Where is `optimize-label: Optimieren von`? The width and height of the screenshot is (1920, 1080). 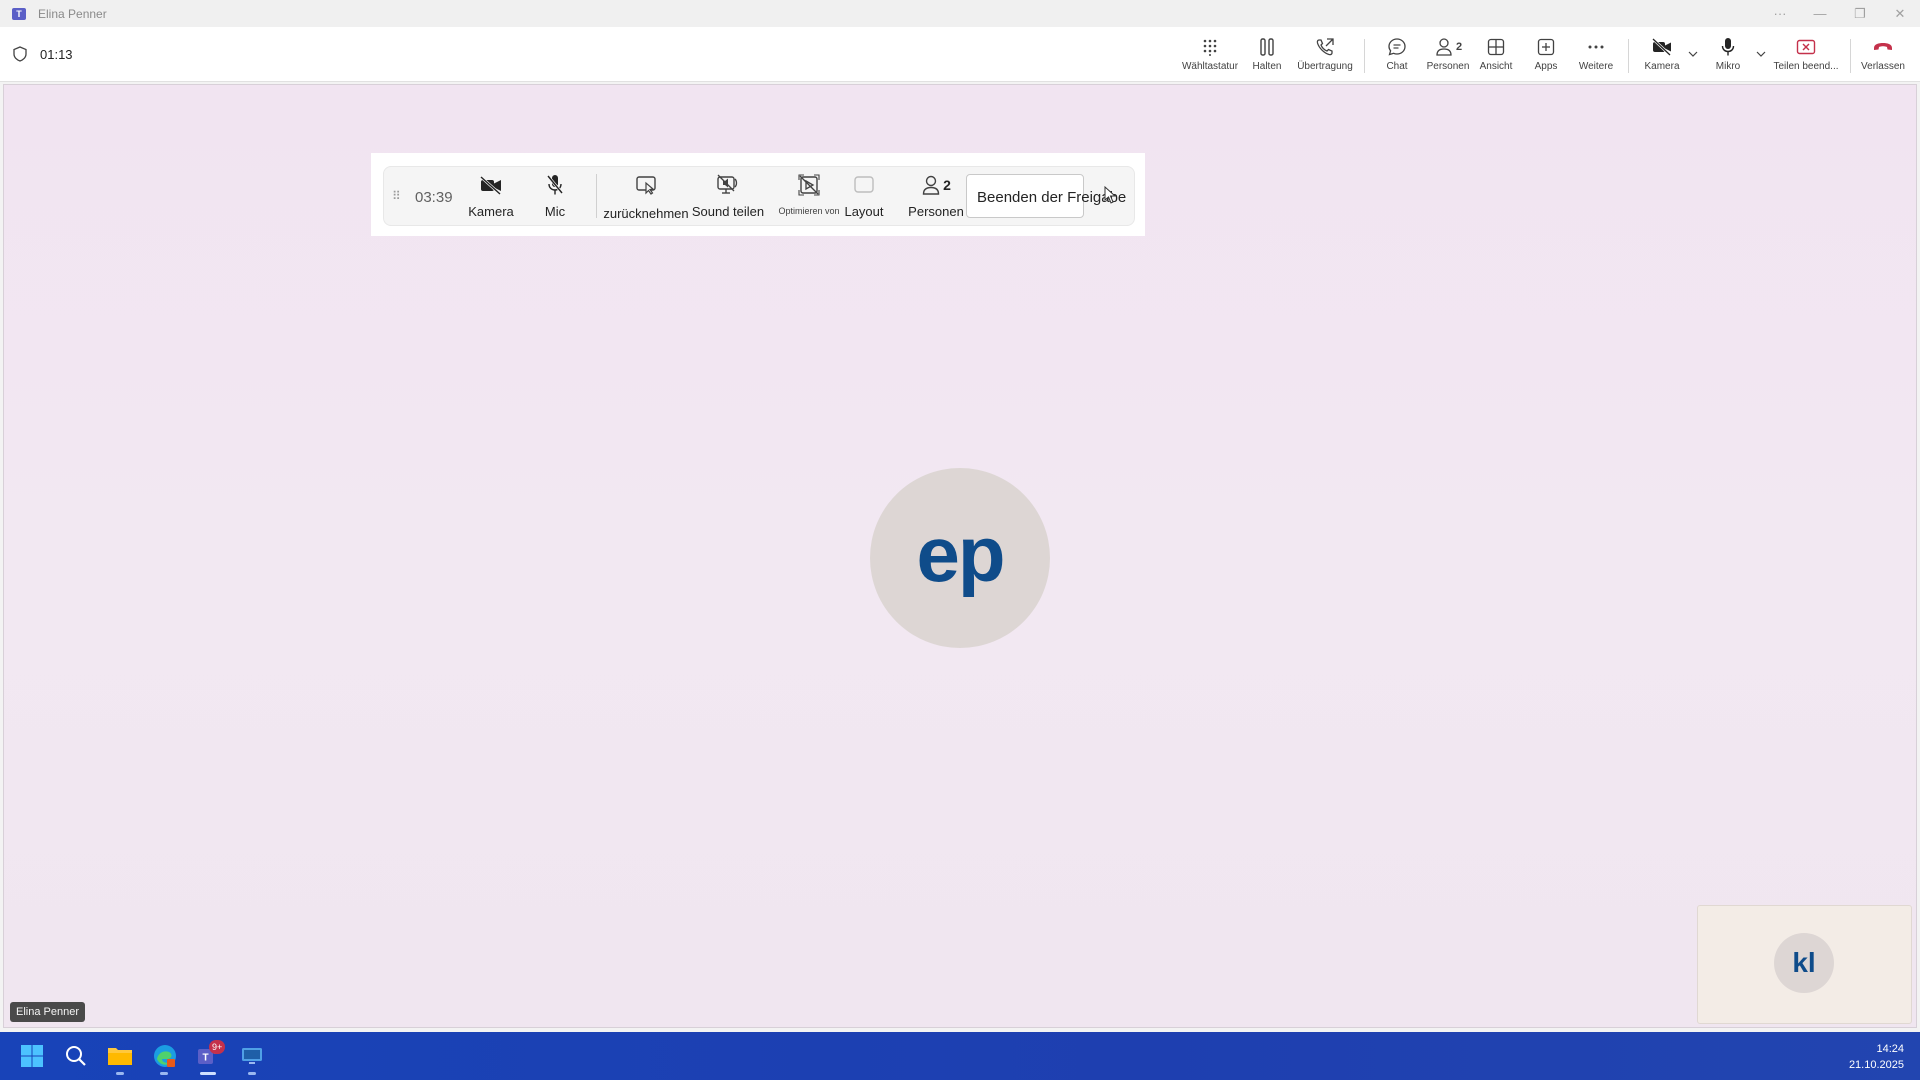
optimize-label: Optimieren von is located at coordinates (809, 211).